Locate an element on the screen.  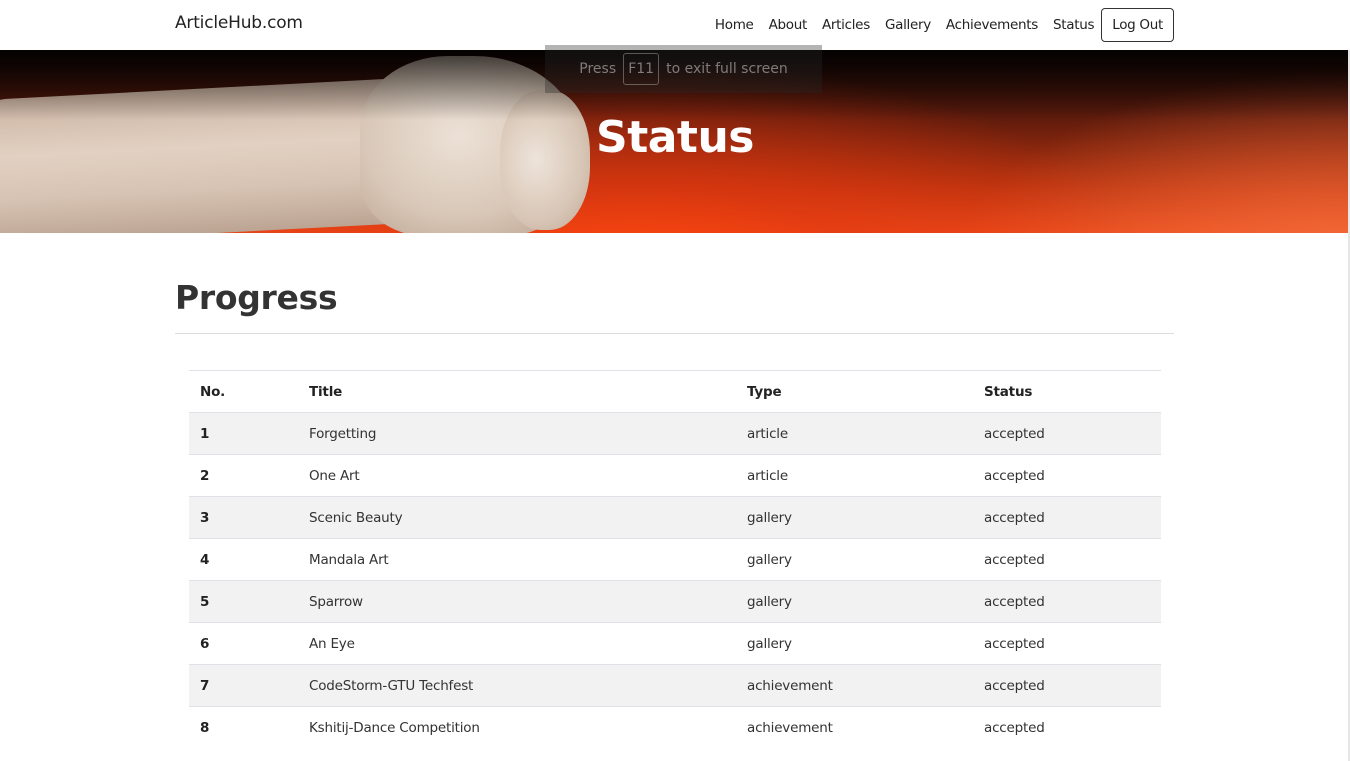
cell-no: 6 is located at coordinates (243, 643).